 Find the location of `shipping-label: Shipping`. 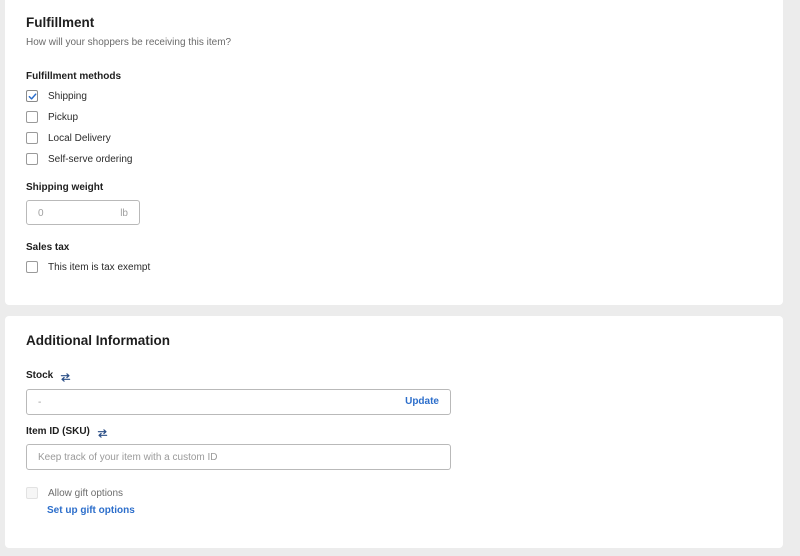

shipping-label: Shipping is located at coordinates (67, 96).